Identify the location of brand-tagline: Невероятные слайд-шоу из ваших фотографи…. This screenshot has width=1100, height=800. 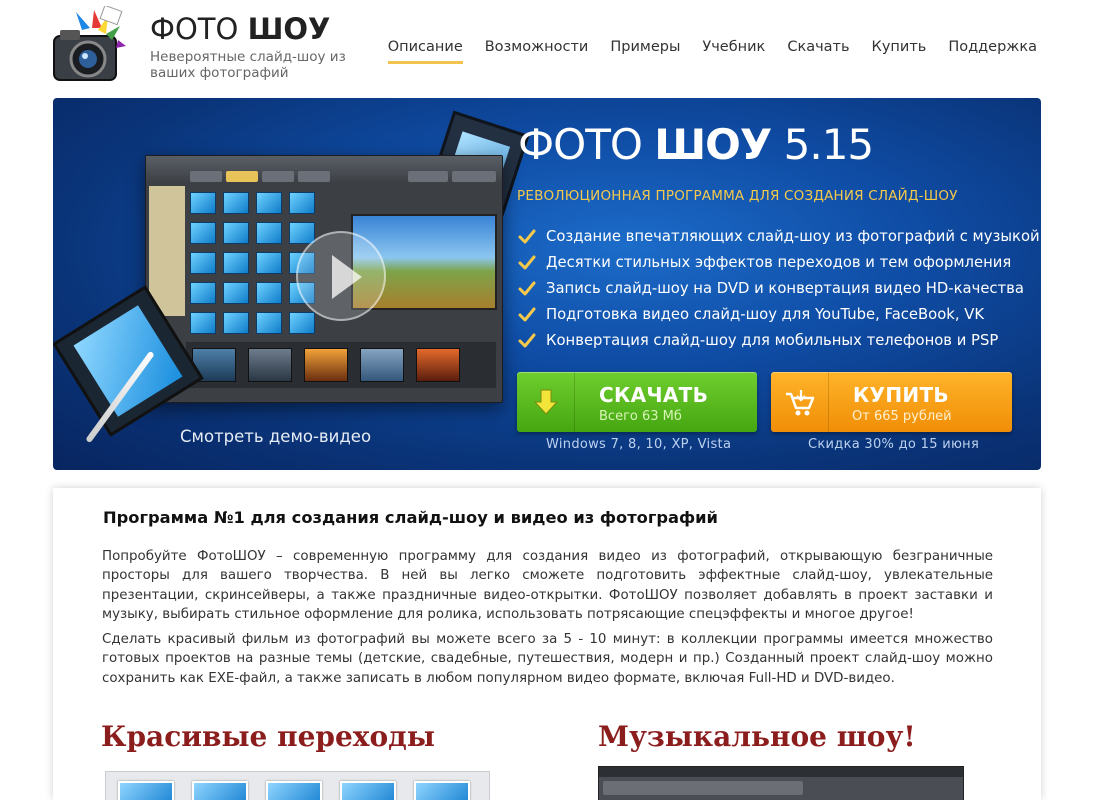
(248, 65).